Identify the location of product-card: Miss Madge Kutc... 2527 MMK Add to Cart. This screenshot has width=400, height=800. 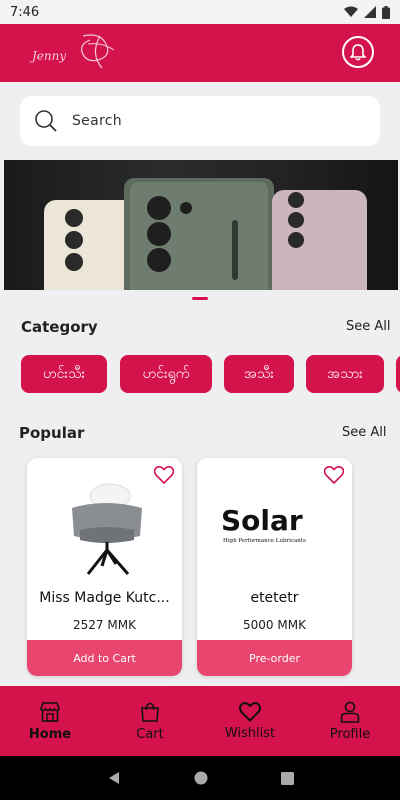
(104, 567).